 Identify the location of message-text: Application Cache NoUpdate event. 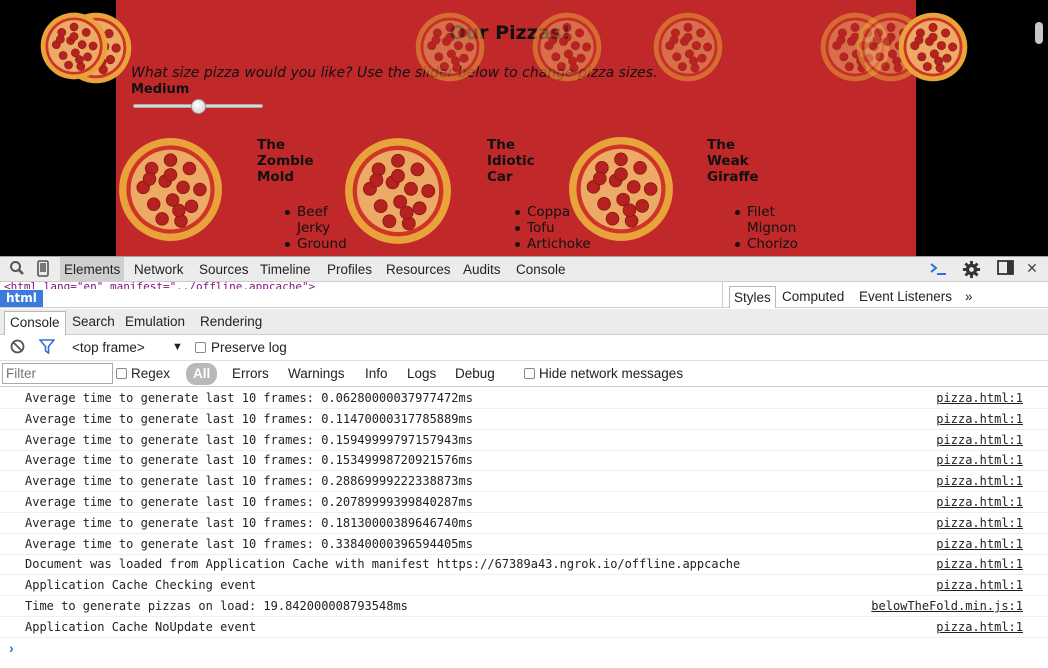
(141, 626).